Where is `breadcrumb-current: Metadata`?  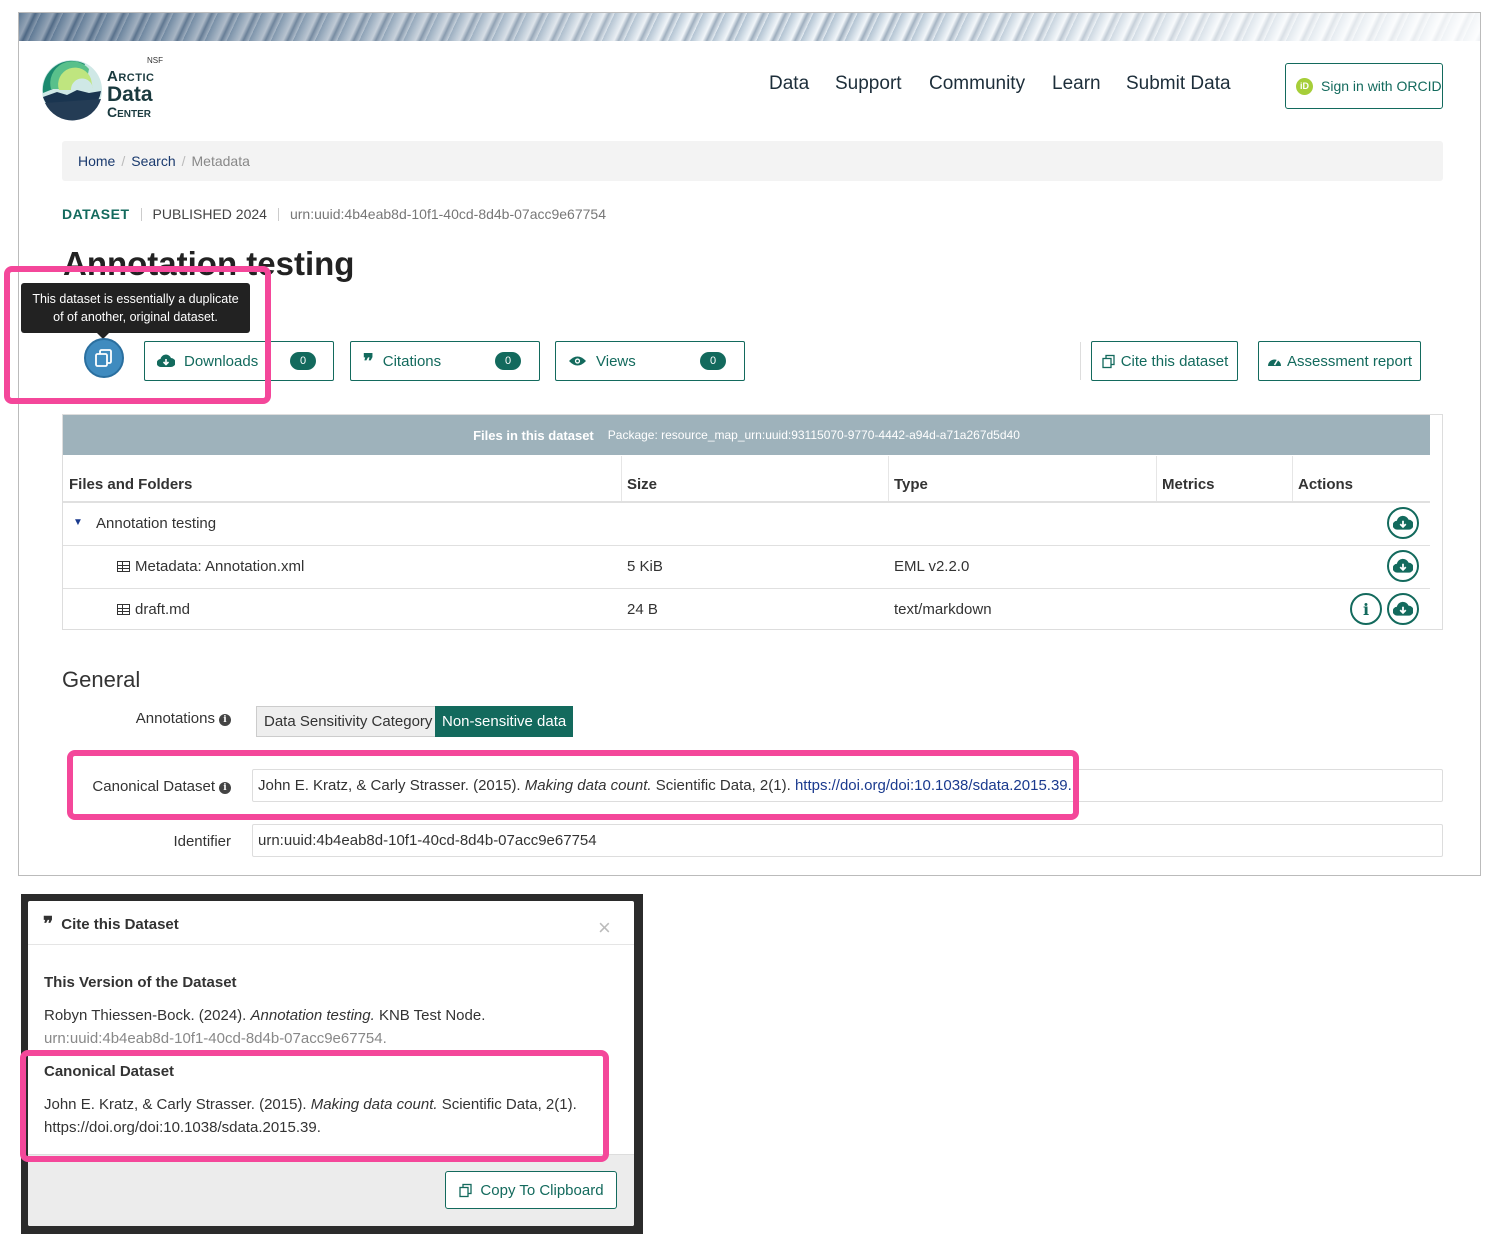 breadcrumb-current: Metadata is located at coordinates (220, 161).